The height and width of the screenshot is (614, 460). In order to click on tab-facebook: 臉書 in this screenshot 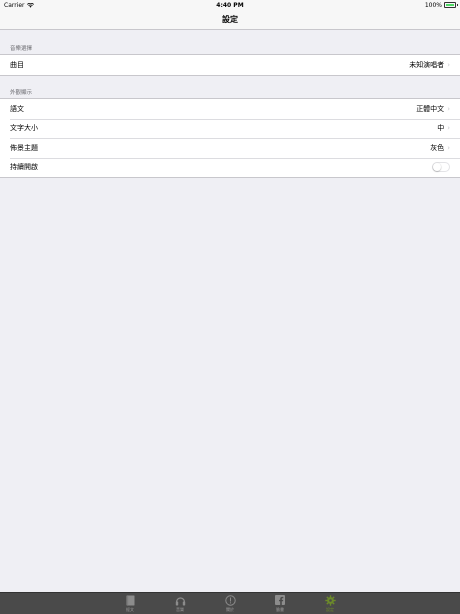, I will do `click(280, 604)`.